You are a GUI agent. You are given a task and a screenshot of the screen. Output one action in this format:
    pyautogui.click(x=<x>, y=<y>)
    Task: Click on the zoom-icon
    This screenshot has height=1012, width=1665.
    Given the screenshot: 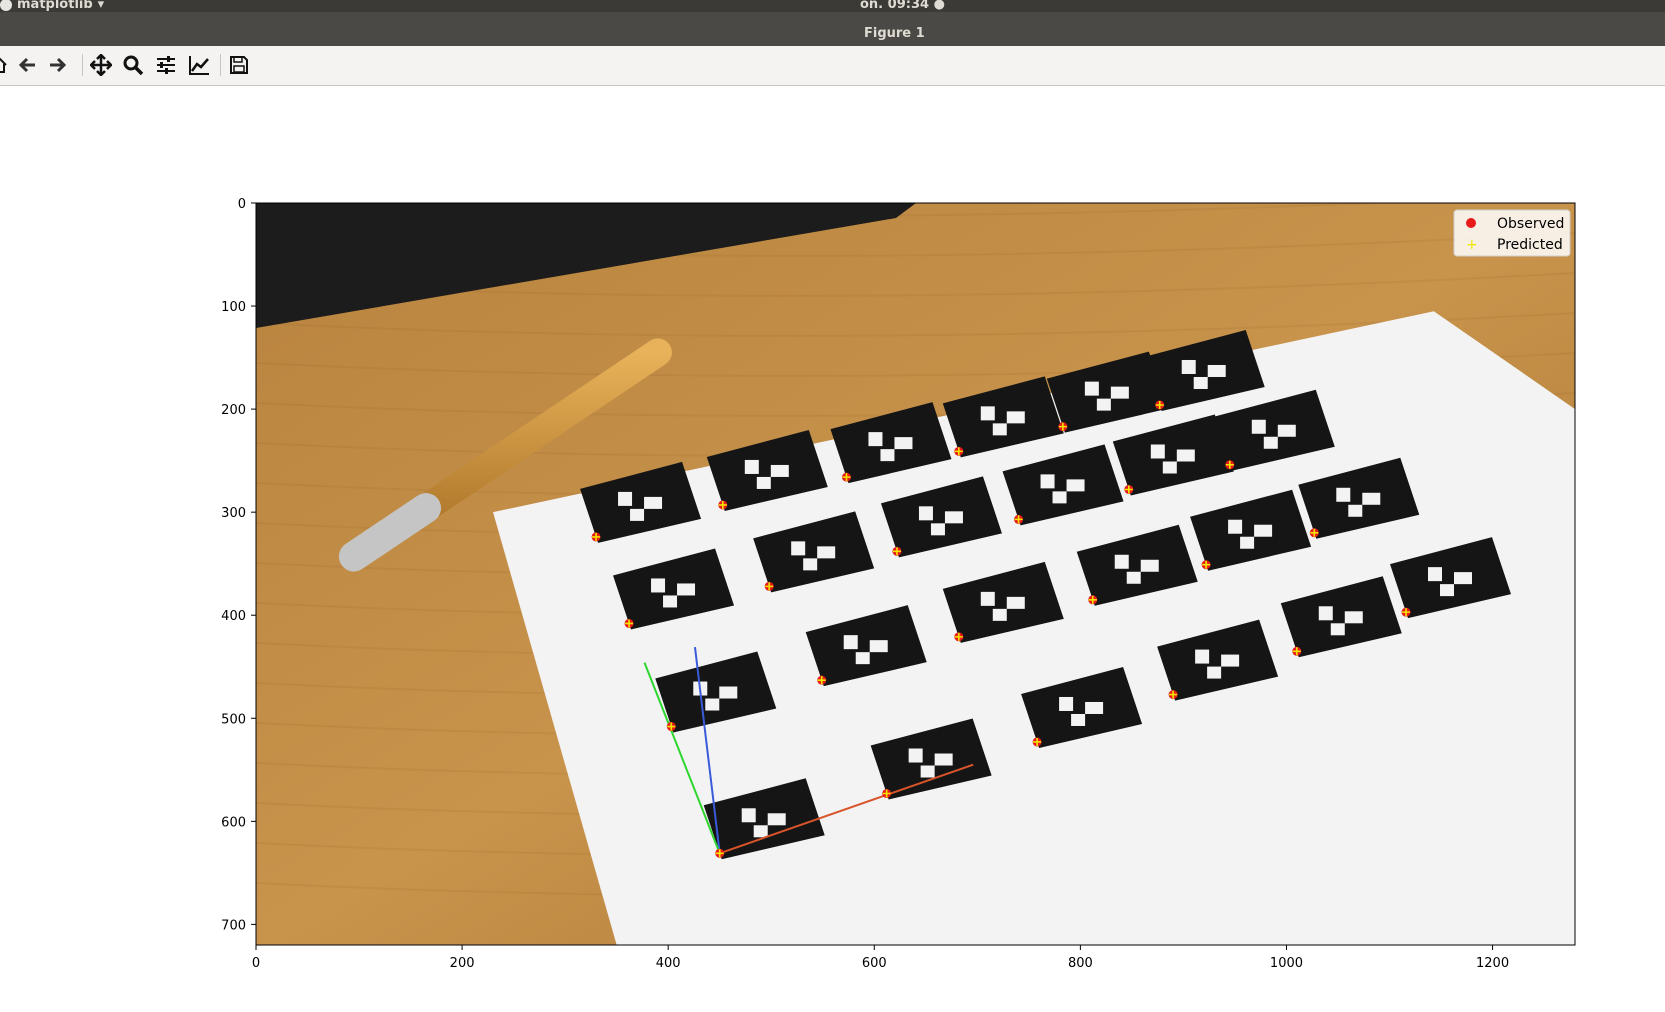 What is the action you would take?
    pyautogui.click(x=133, y=65)
    